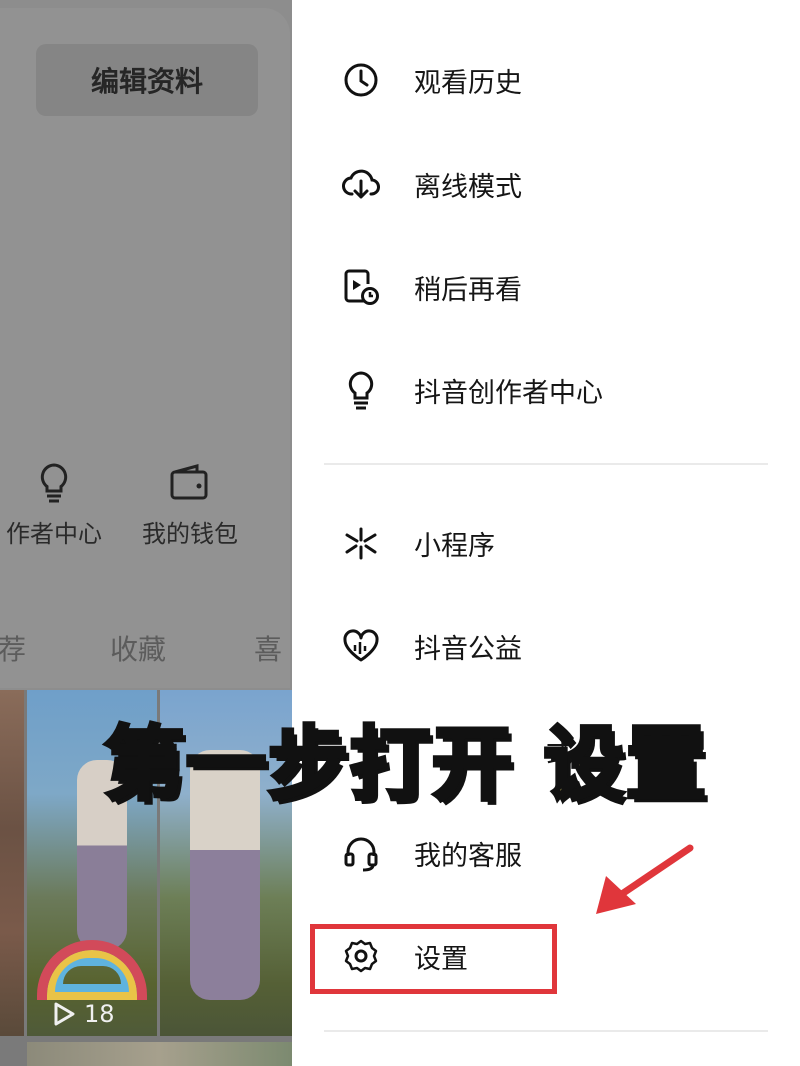 The width and height of the screenshot is (800, 1066). I want to click on menu-item-label: 稍后再看, so click(468, 290).